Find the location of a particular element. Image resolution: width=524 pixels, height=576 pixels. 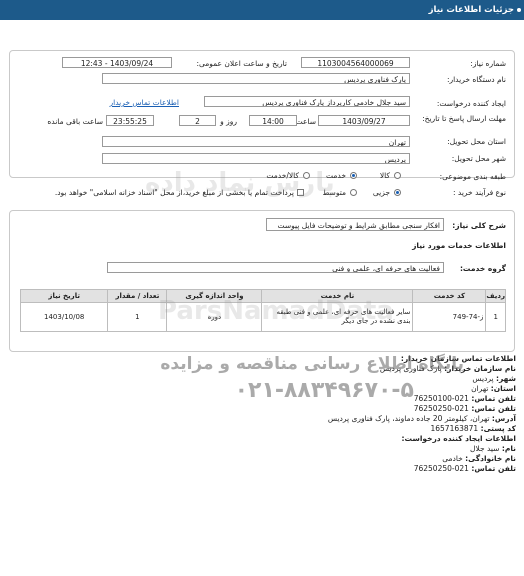

contact-postal: کد پستی: 1657163871 is located at coordinates (473, 428).